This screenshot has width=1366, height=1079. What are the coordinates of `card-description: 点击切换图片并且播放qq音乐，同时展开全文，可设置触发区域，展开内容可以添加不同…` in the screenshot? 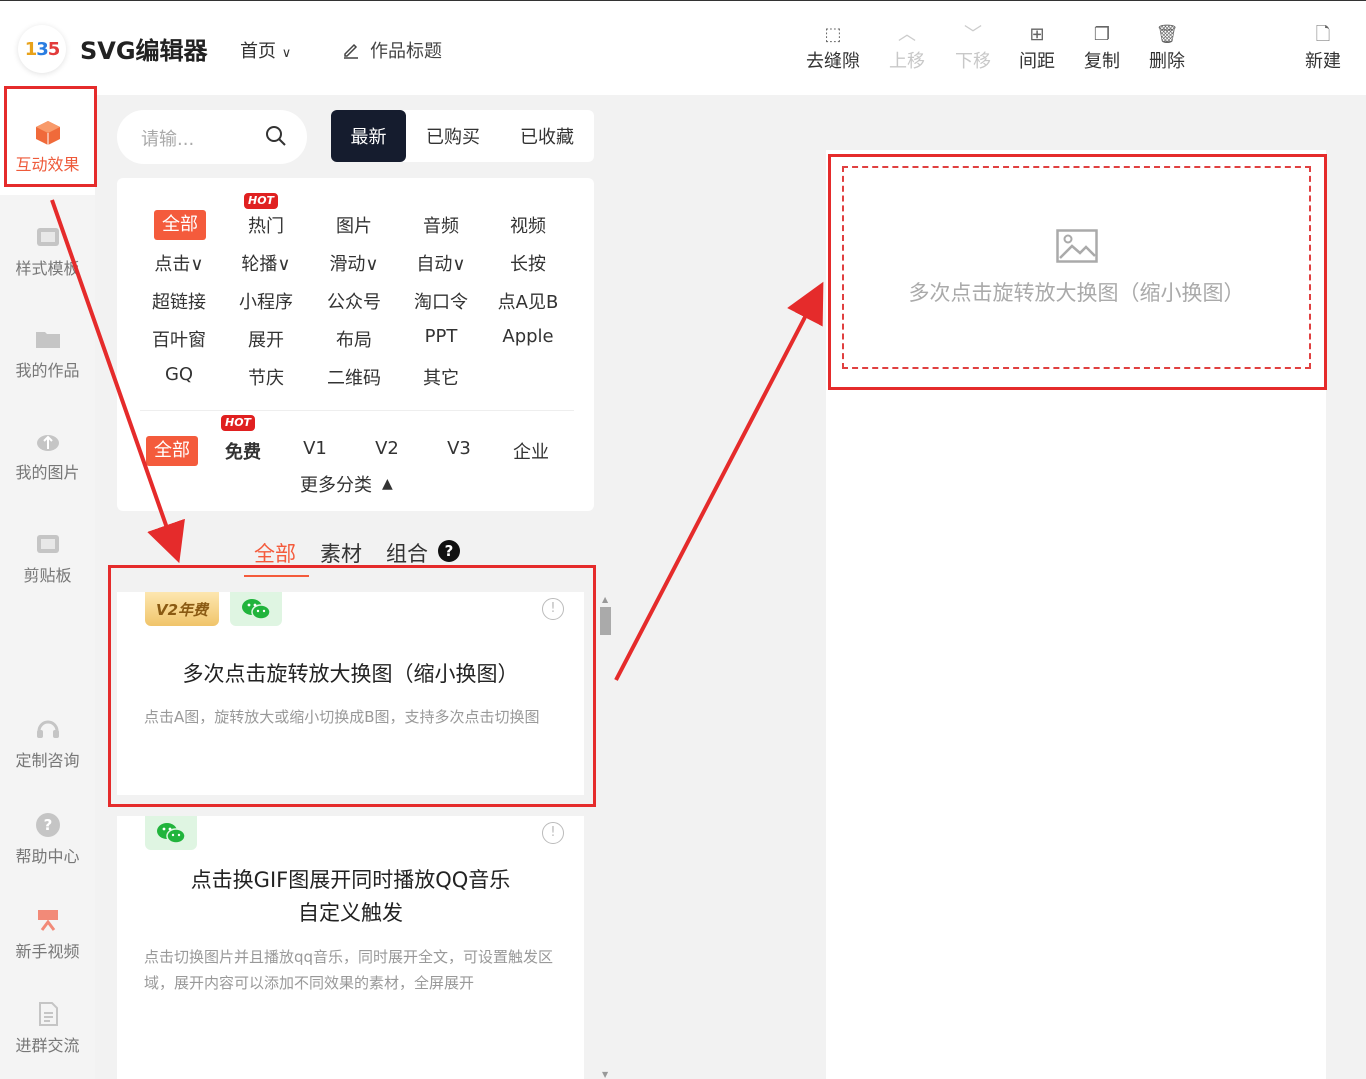 It's located at (349, 970).